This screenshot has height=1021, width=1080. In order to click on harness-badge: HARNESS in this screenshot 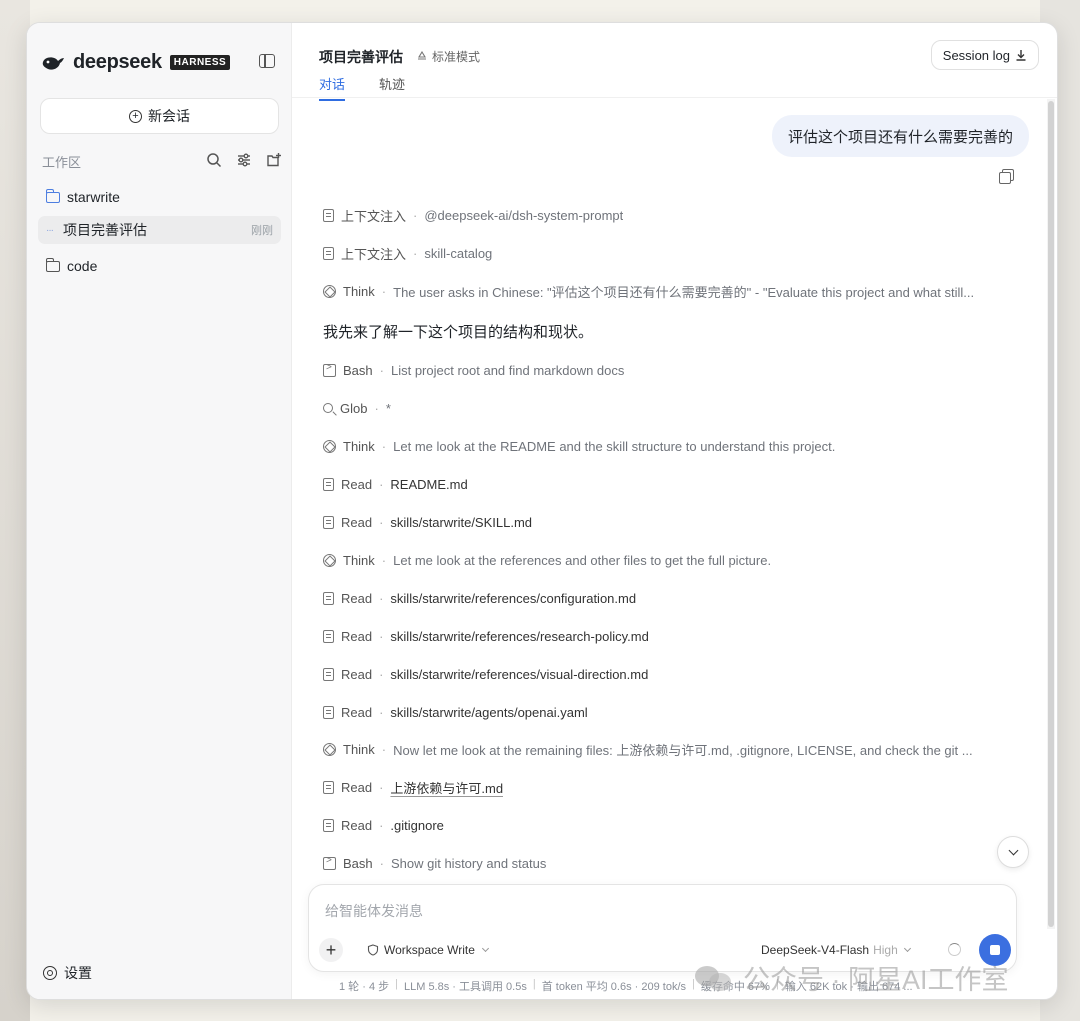, I will do `click(200, 62)`.